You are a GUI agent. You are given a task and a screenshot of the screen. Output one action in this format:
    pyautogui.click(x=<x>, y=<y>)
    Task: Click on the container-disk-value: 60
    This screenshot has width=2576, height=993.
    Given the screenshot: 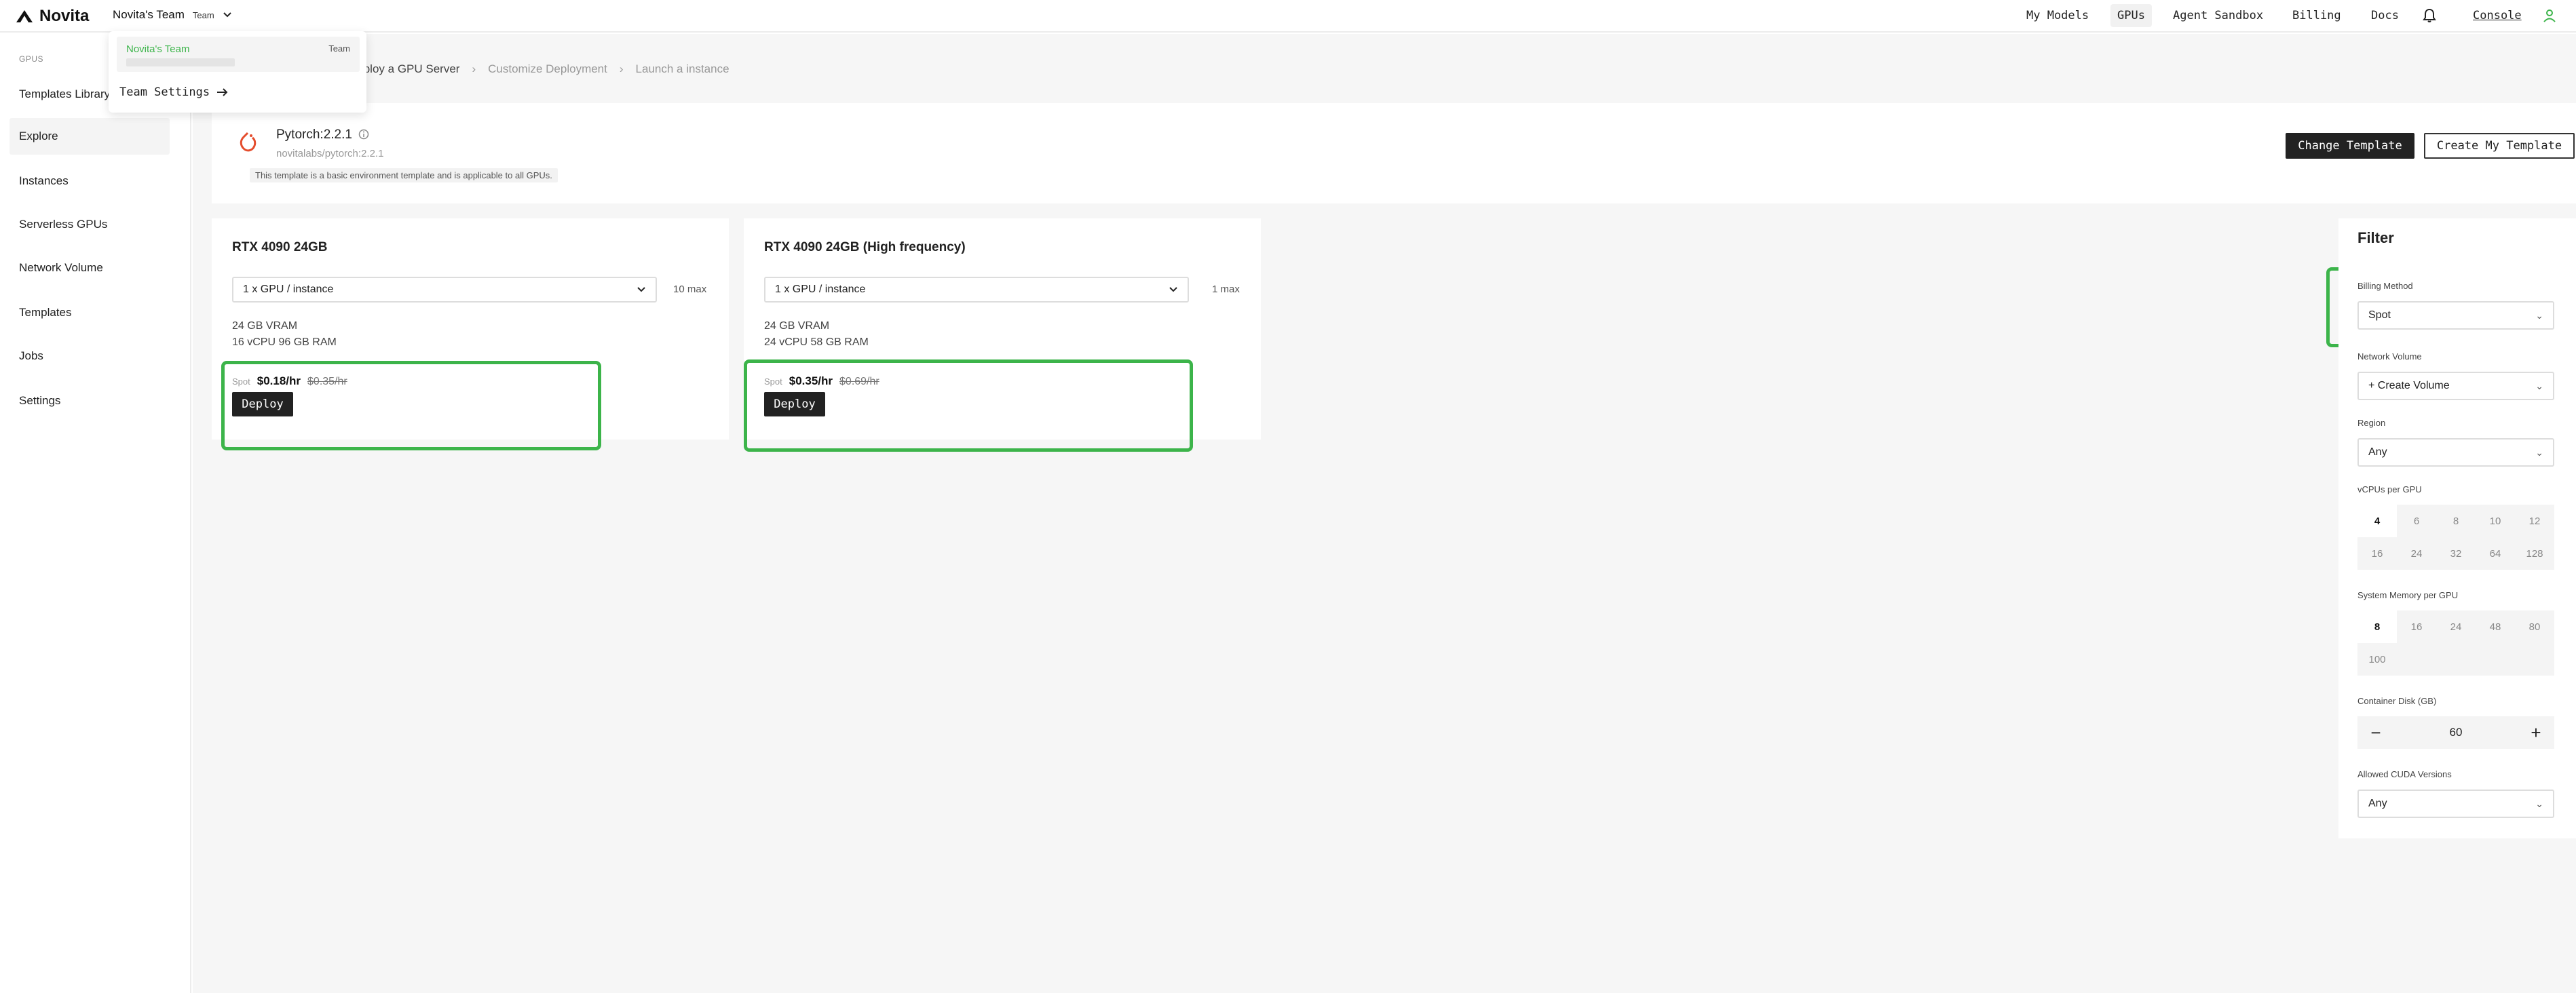 What is the action you would take?
    pyautogui.click(x=2456, y=732)
    